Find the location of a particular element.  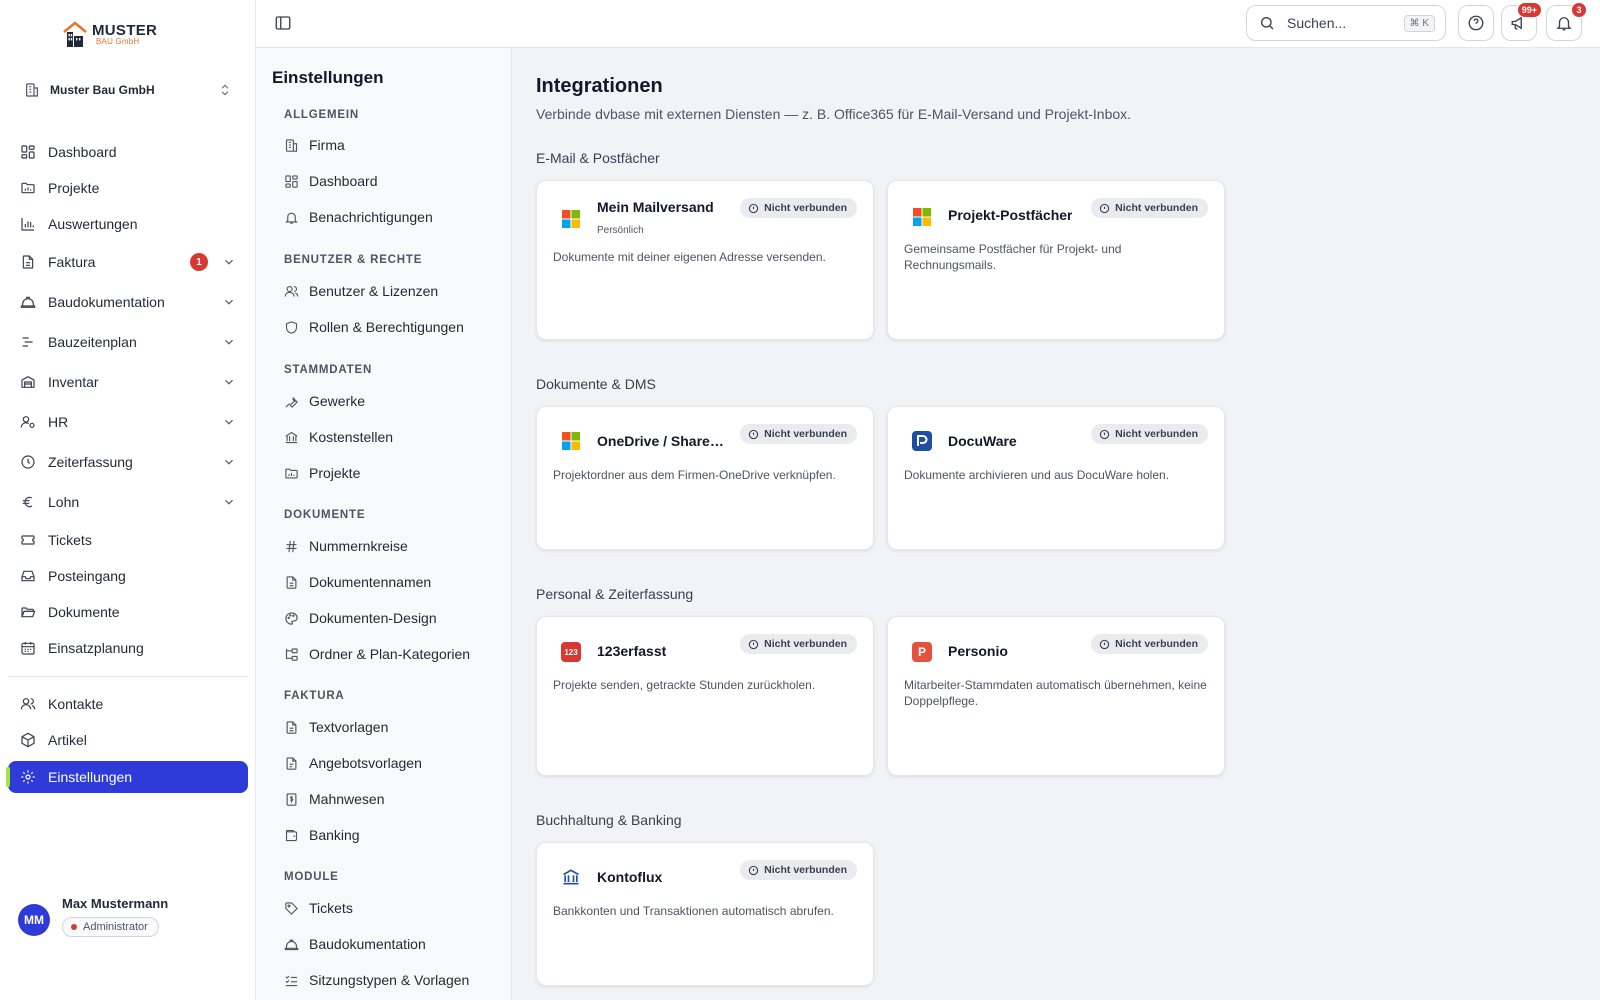

ticket-icon is located at coordinates (28, 540).